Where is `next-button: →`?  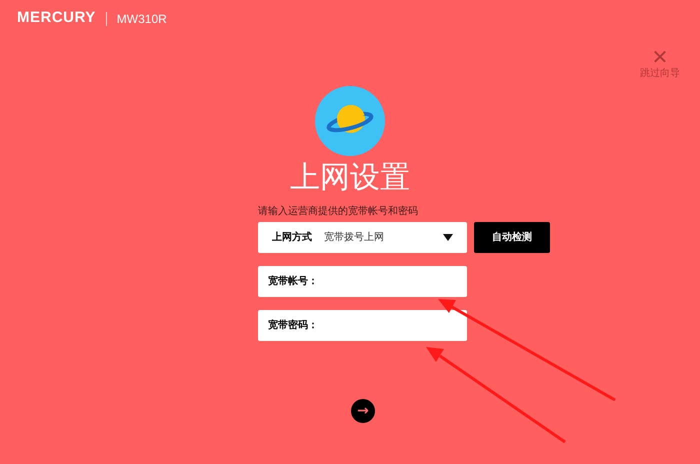
next-button: → is located at coordinates (363, 411).